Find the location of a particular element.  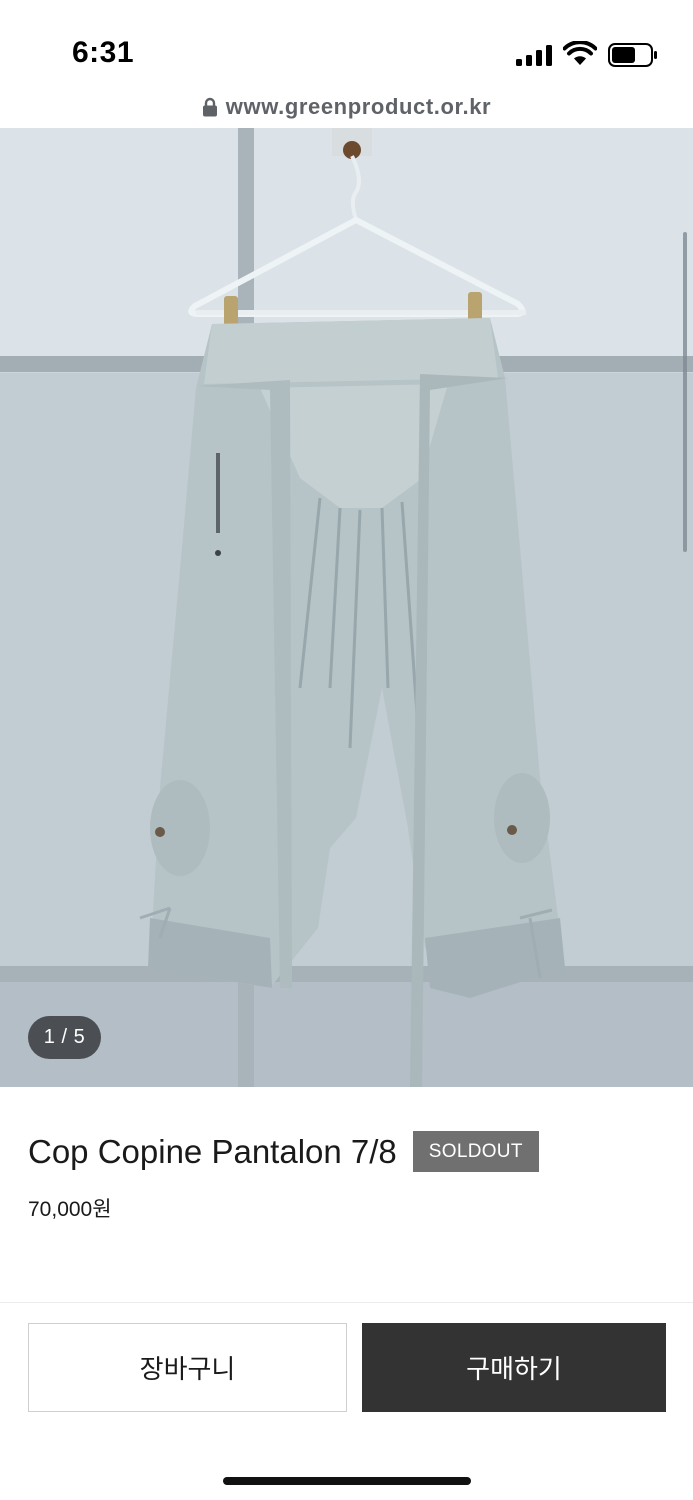

wifi-icon is located at coordinates (580, 53).